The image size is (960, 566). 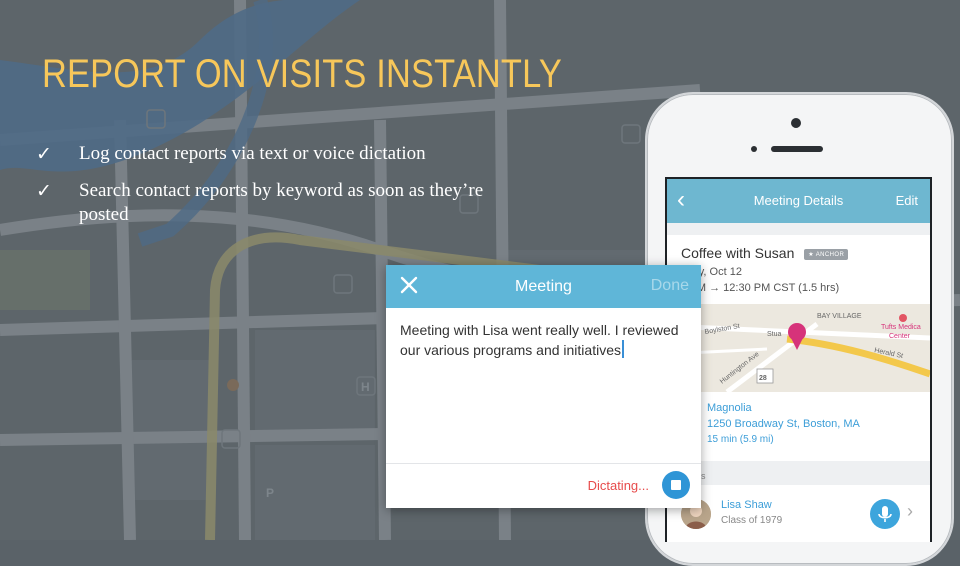 I want to click on attendee-name: Lisa Shaw, so click(x=746, y=505).